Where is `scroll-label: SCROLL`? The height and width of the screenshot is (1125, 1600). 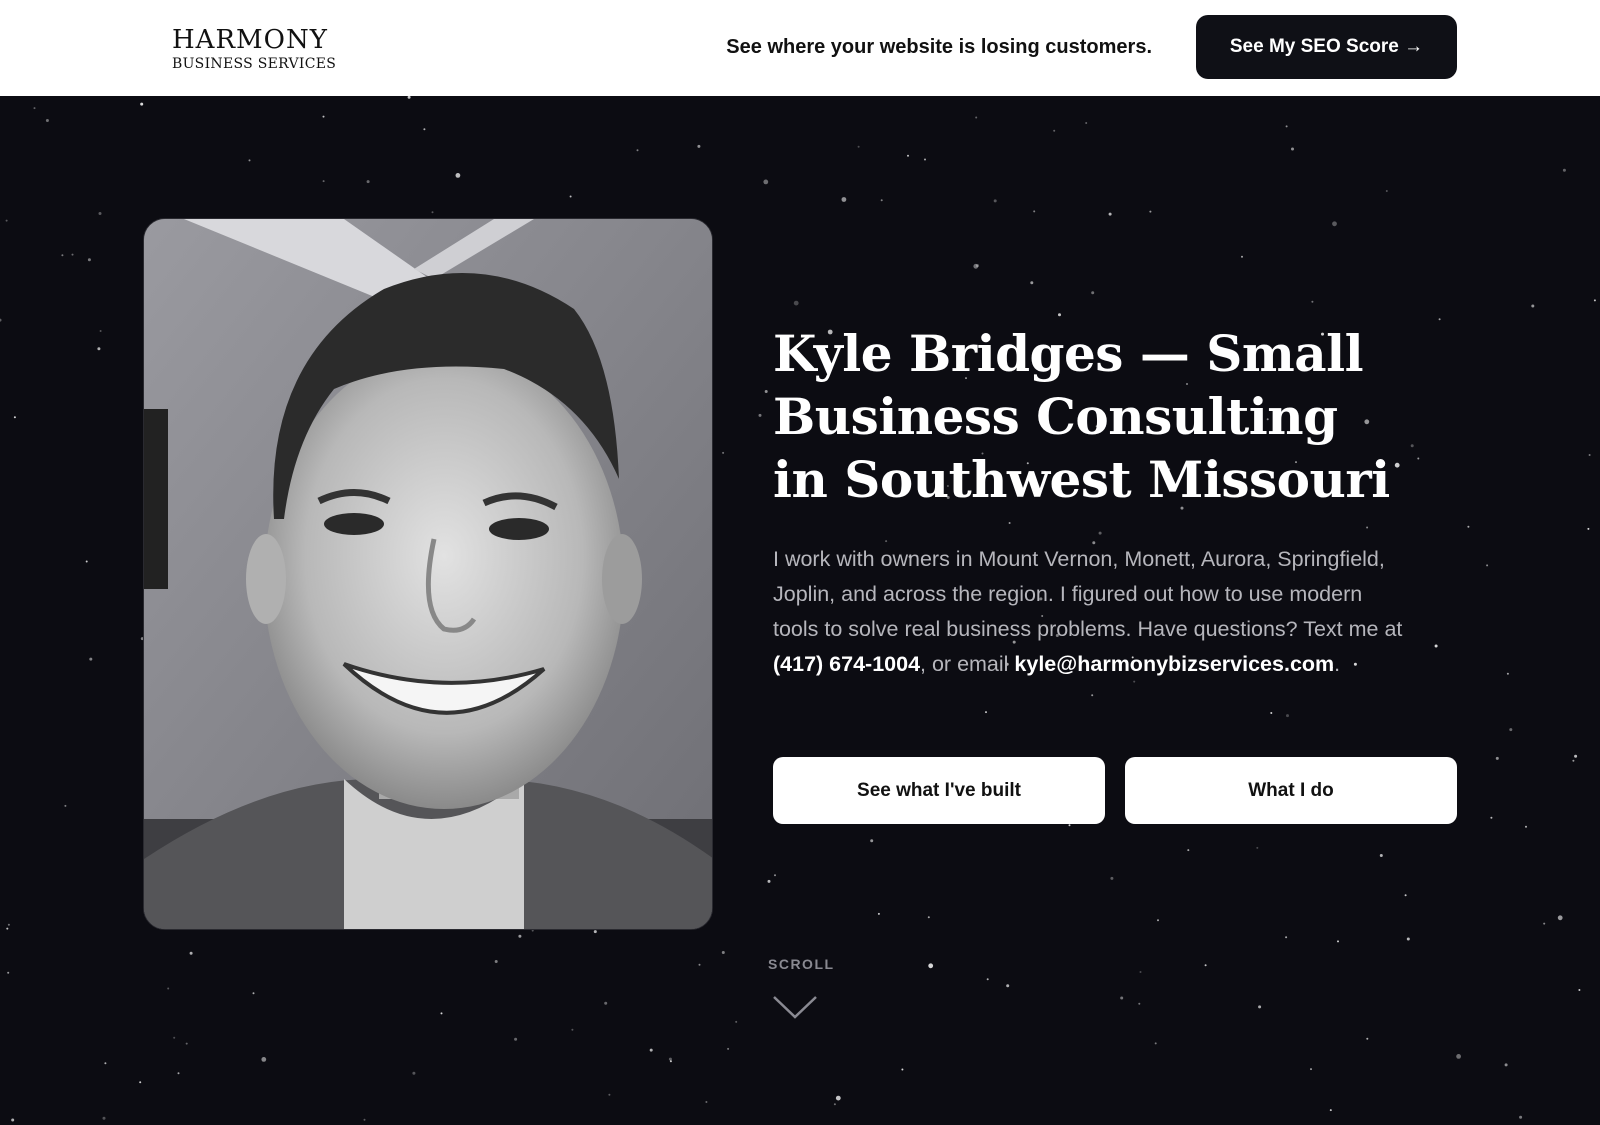
scroll-label: SCROLL is located at coordinates (801, 964).